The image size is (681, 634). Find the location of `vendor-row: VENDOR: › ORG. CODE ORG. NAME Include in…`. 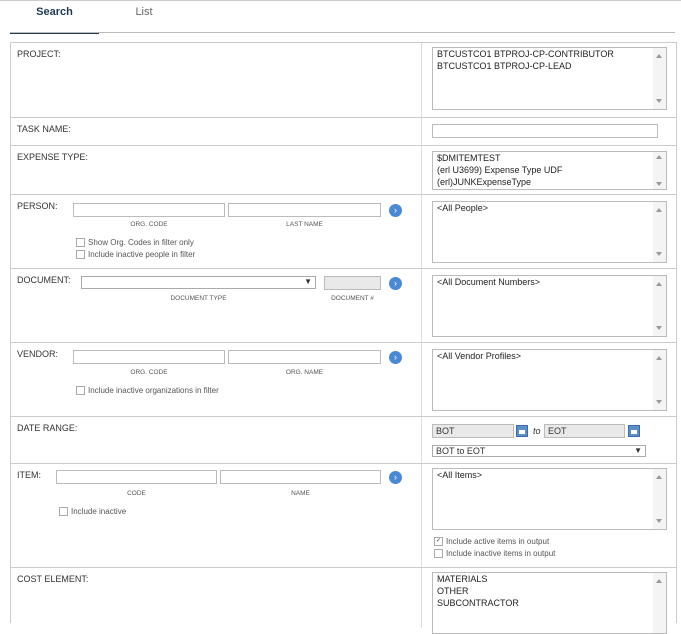

vendor-row: VENDOR: › ORG. CODE ORG. NAME Include in… is located at coordinates (343, 380).